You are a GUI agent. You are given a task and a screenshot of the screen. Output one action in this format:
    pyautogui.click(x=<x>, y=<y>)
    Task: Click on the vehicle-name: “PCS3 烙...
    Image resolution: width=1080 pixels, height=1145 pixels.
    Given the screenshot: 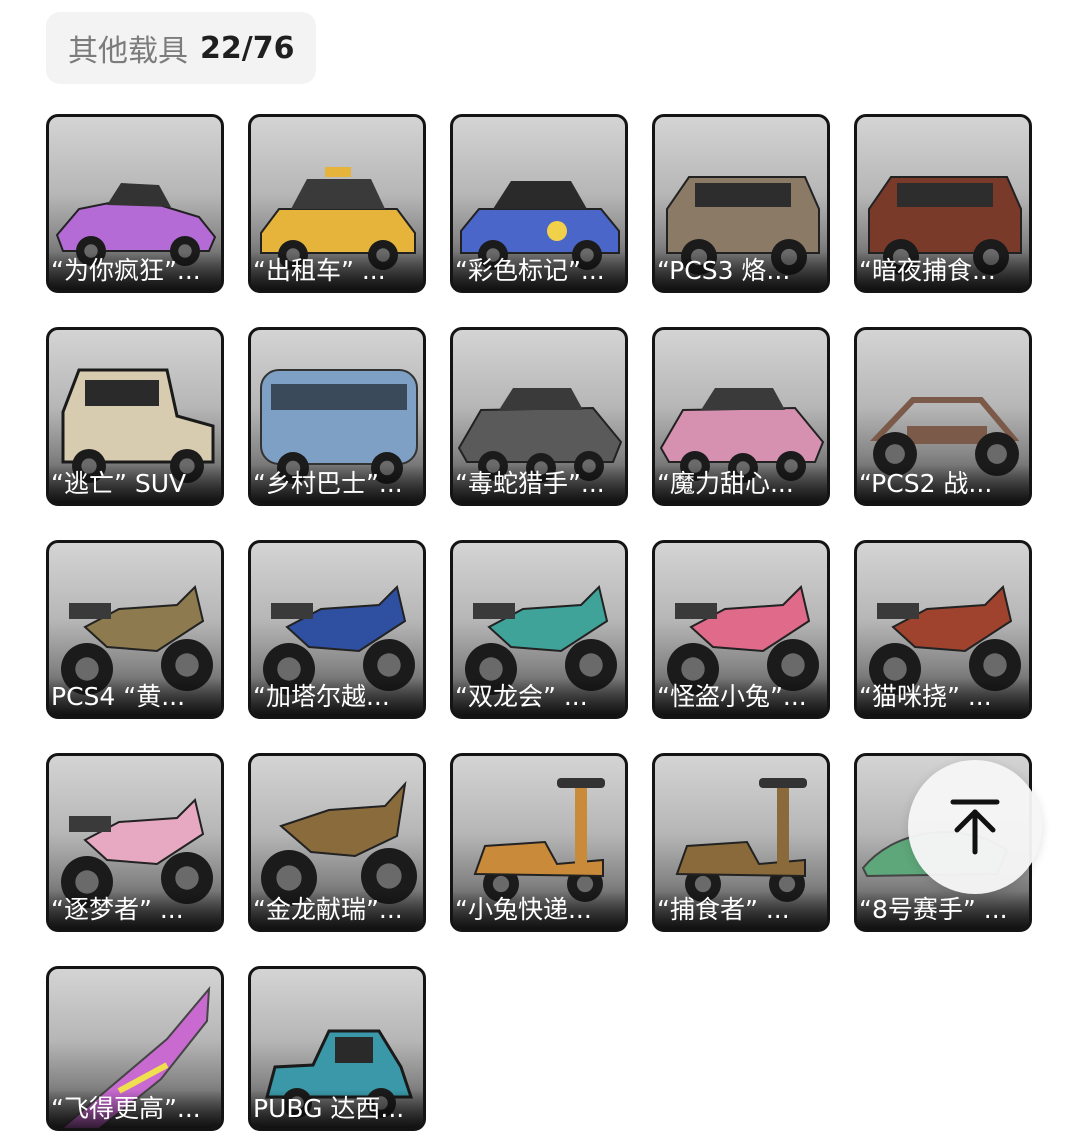 What is the action you would take?
    pyautogui.click(x=741, y=271)
    